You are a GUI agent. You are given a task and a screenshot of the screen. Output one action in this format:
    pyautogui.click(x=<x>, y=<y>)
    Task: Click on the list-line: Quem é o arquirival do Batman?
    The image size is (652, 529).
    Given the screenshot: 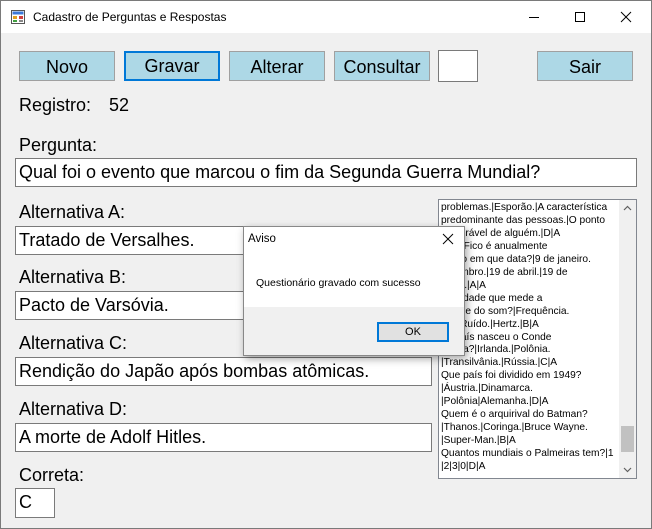 What is the action you would take?
    pyautogui.click(x=514, y=415)
    